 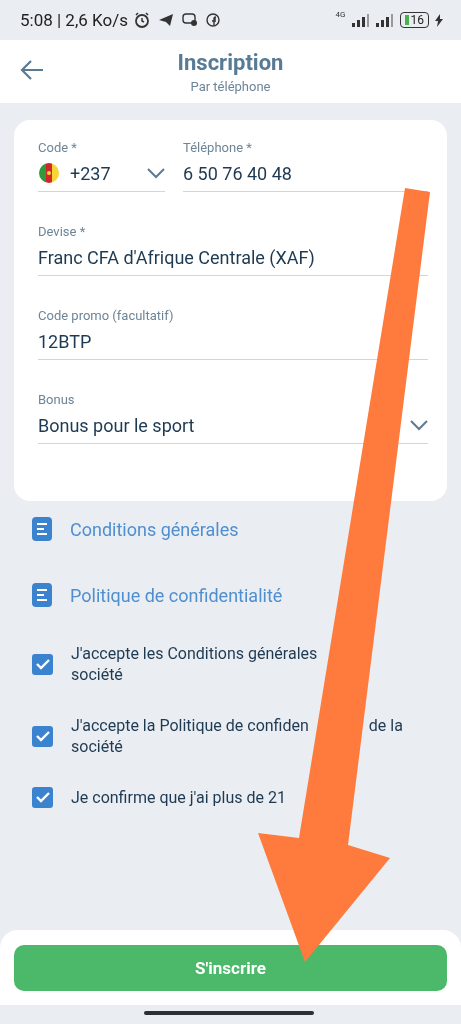 What do you see at coordinates (230, 62) in the screenshot?
I see `page-title: Inscription` at bounding box center [230, 62].